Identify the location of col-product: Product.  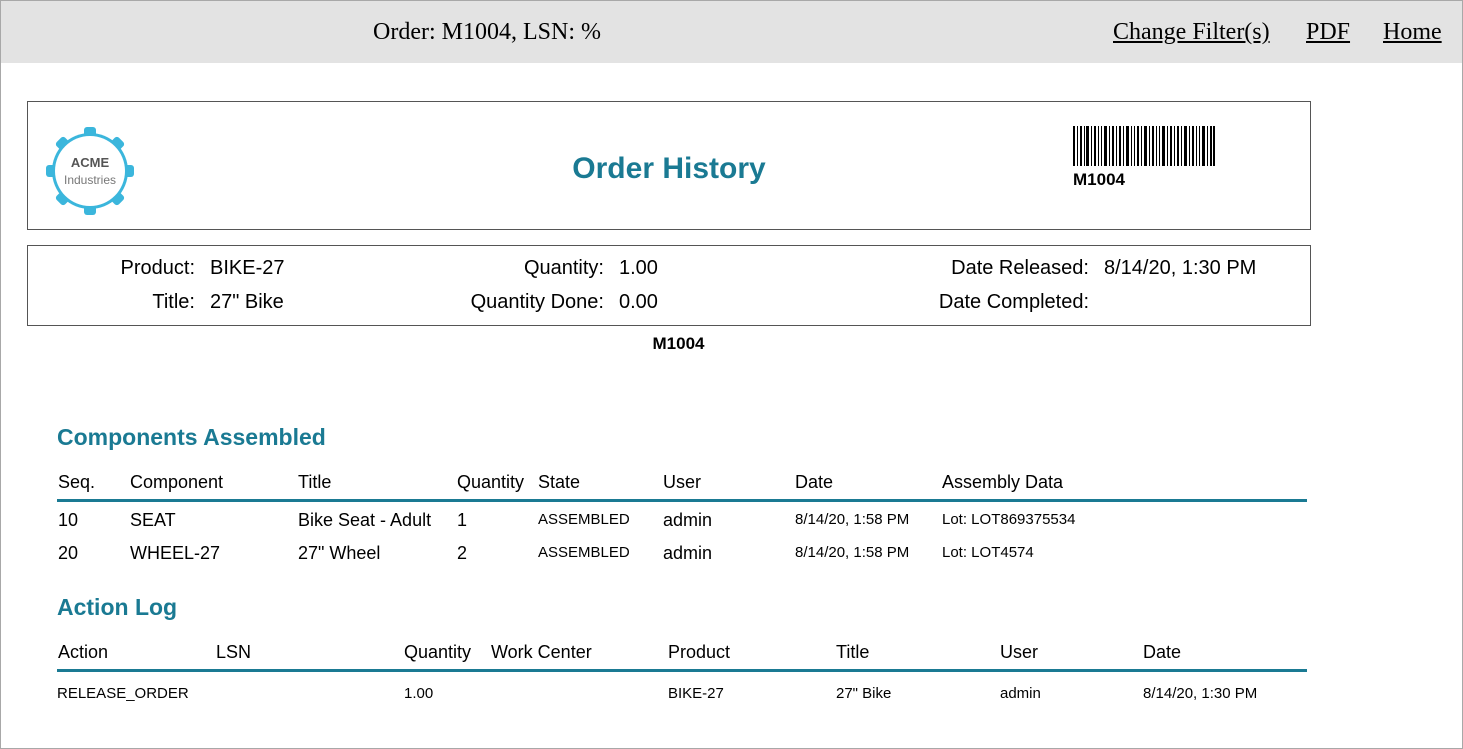
(699, 652).